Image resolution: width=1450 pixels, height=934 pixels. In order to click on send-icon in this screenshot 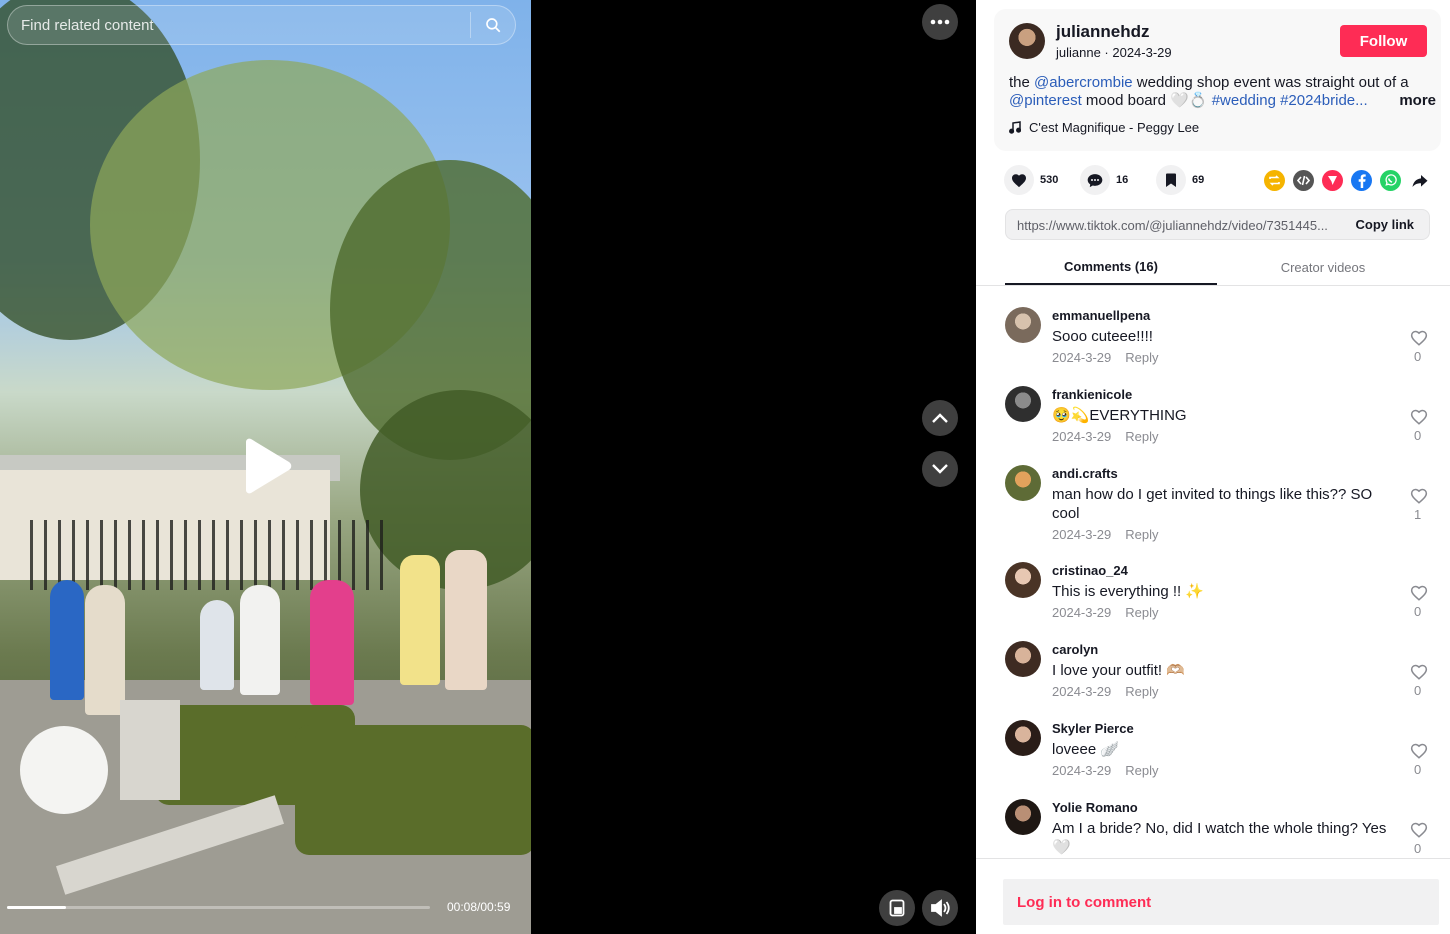, I will do `click(1332, 180)`.